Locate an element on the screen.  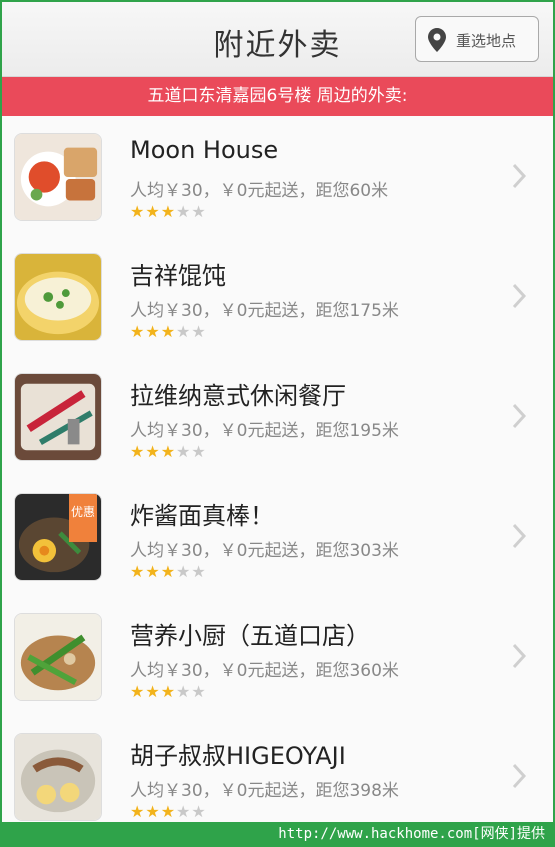
reselect-location-label: 重选地点 is located at coordinates (486, 41).